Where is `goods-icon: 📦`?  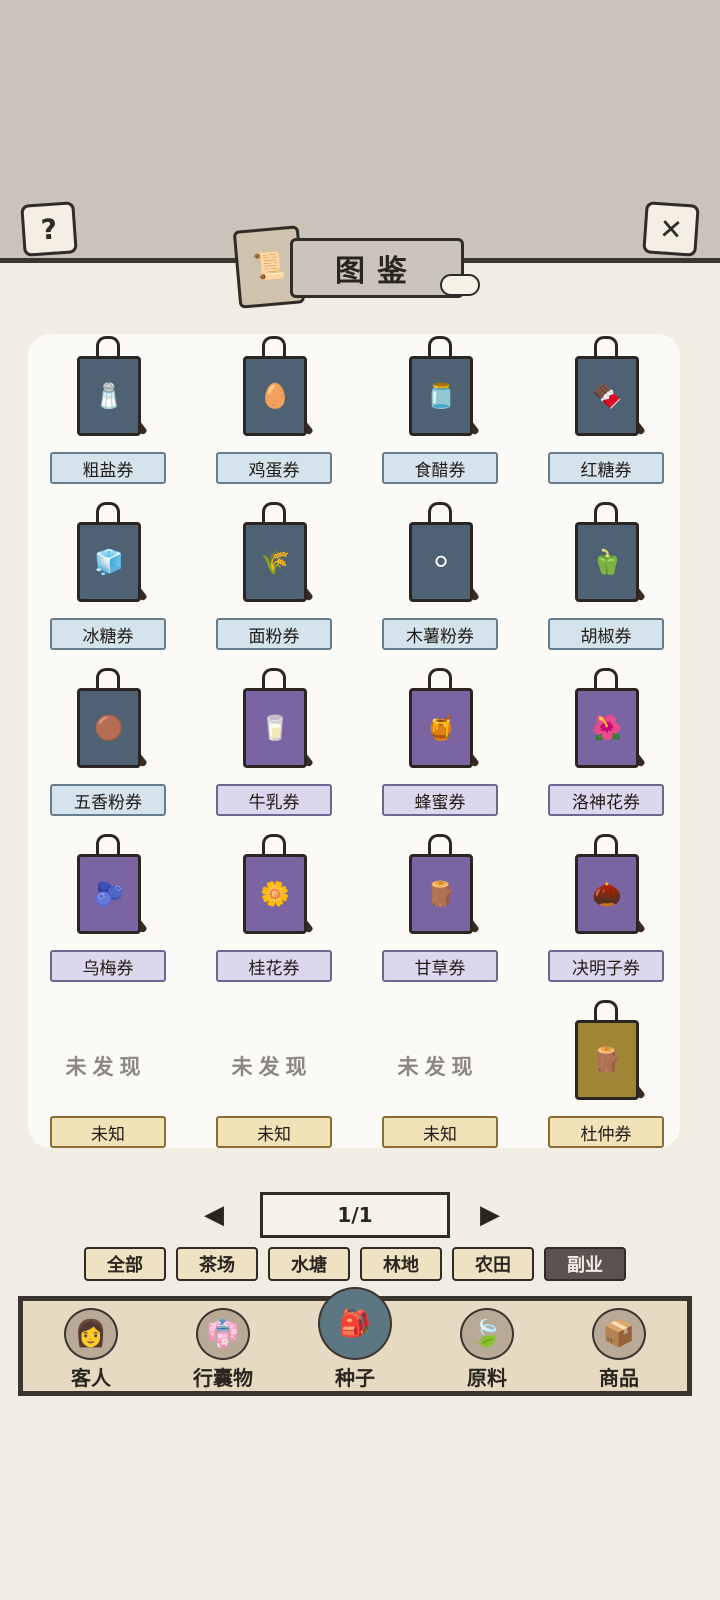
goods-icon: 📦 is located at coordinates (619, 1334).